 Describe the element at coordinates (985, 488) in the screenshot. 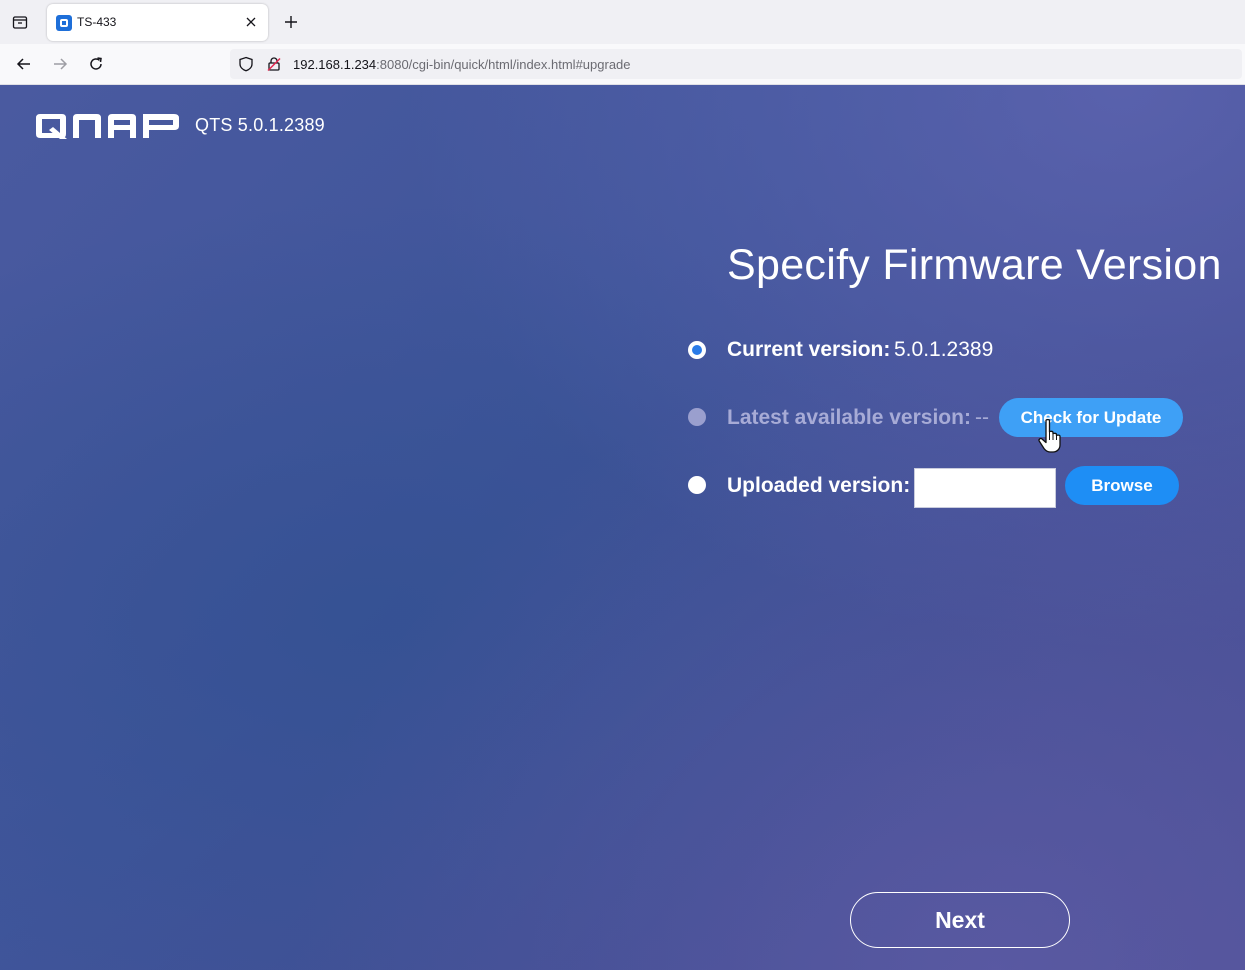

I see `uploaded-file-input` at that location.